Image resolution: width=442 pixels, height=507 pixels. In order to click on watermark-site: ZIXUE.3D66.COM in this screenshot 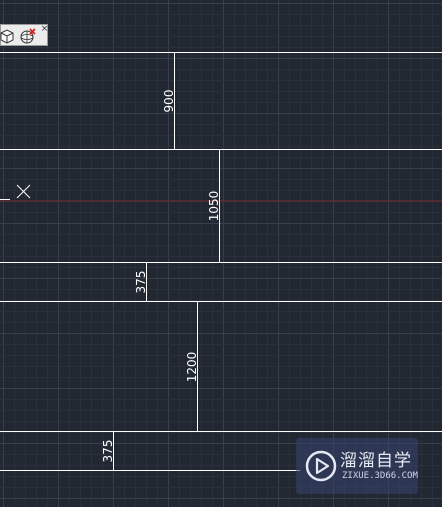, I will do `click(380, 476)`.